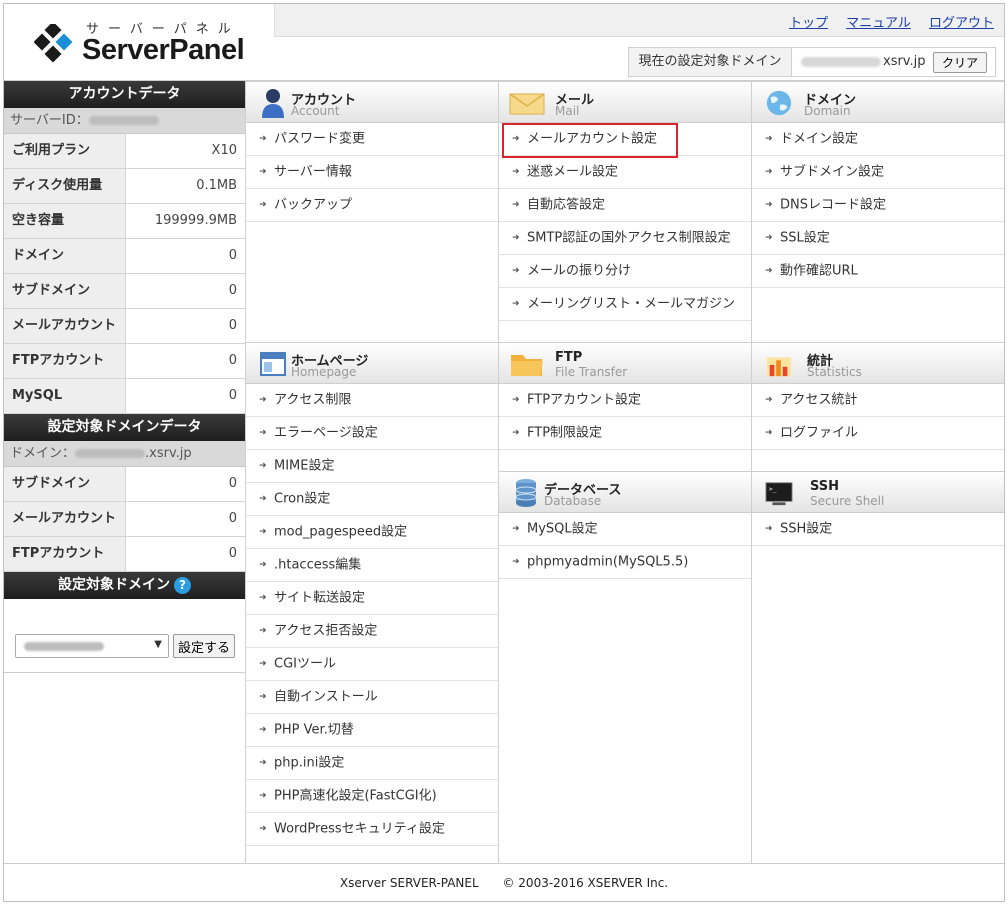 The height and width of the screenshot is (905, 1008). Describe the element at coordinates (372, 664) in the screenshot. I see `menu-item: ➜ CGIツール` at that location.